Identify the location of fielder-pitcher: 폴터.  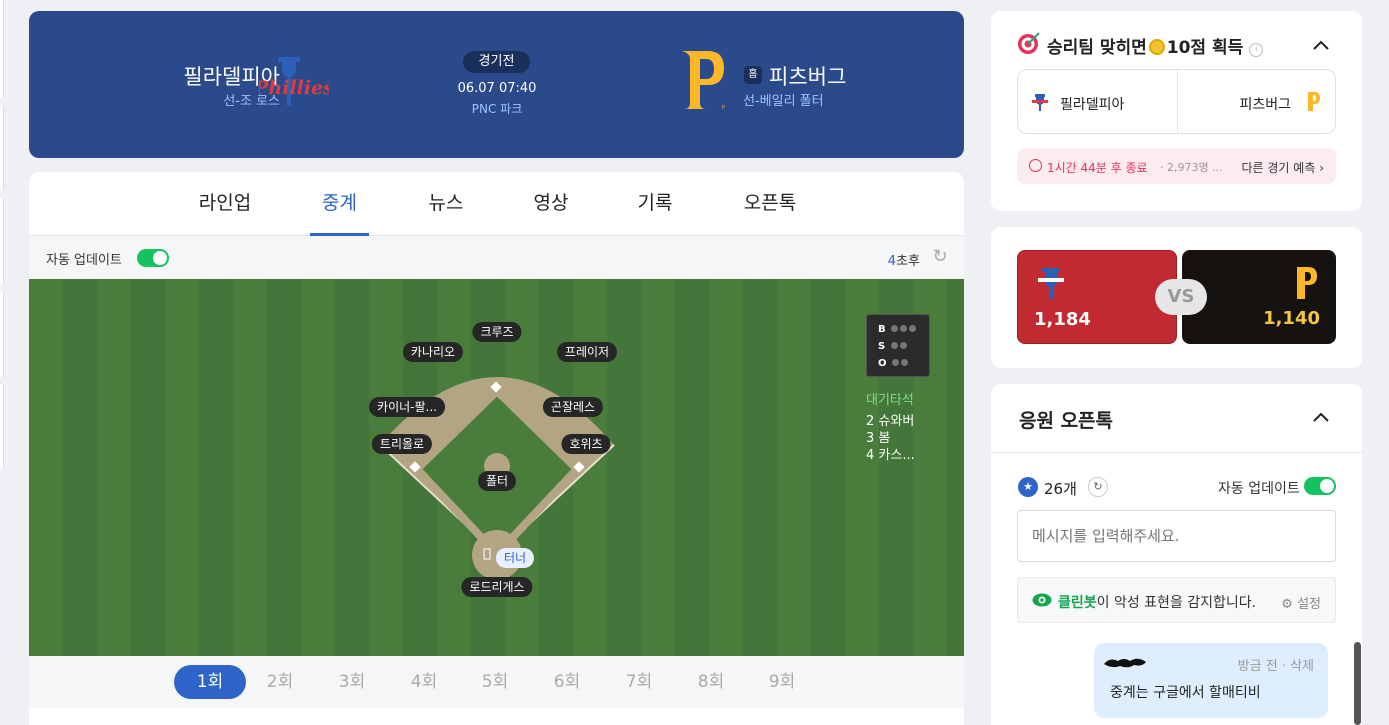
(497, 481).